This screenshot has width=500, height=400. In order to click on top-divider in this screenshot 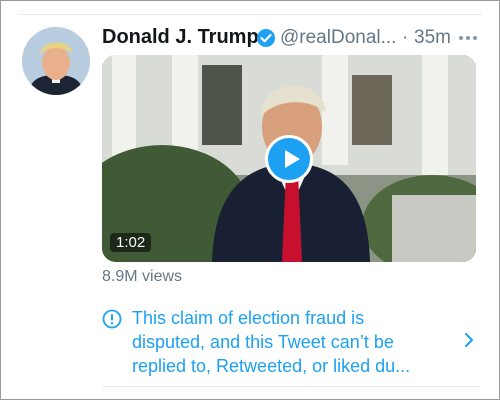, I will do `click(250, 14)`.